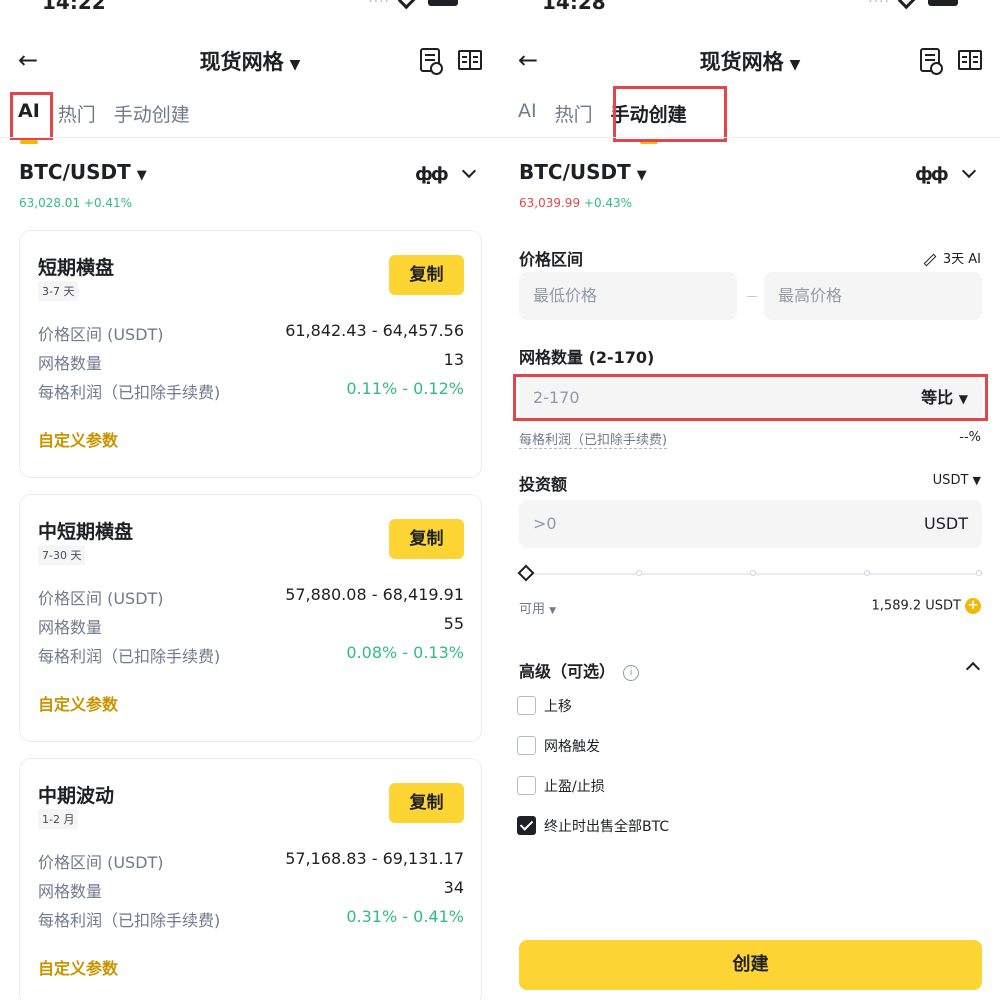  I want to click on tab-ai: AI, so click(527, 116).